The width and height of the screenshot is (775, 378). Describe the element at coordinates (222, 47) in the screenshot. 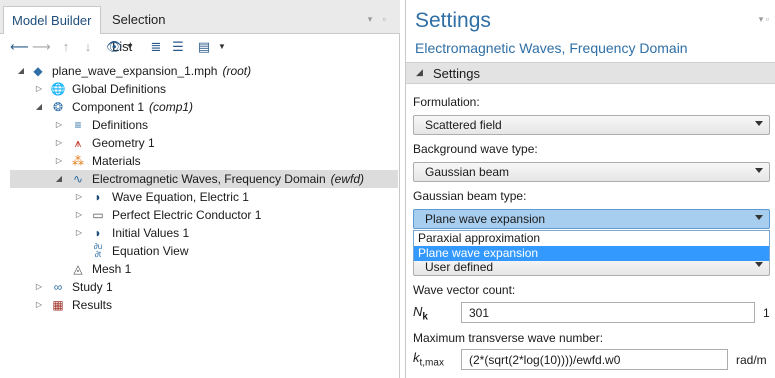

I see `show-more-chevron-icon: ▼` at that location.